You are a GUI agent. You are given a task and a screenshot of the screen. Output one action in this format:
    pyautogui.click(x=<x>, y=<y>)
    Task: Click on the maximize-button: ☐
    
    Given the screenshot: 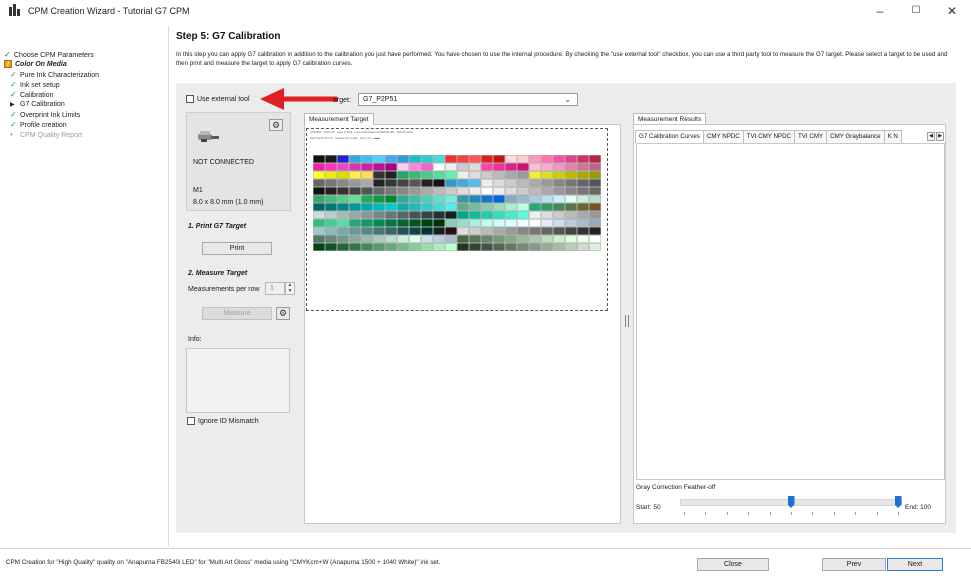 What is the action you would take?
    pyautogui.click(x=916, y=11)
    